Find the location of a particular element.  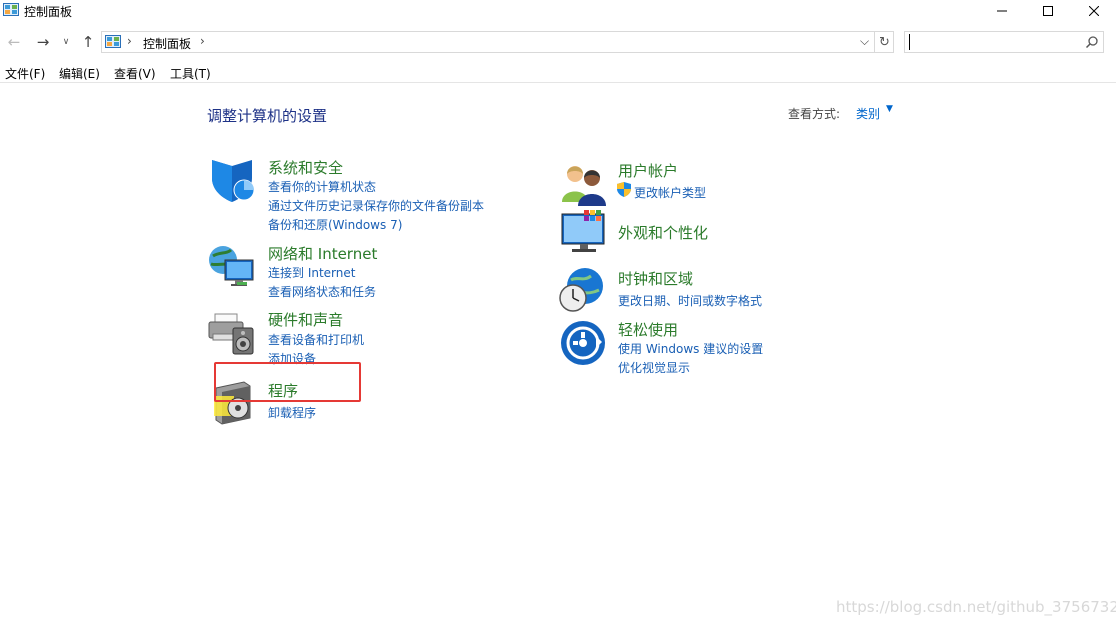

link-change-account-type: 更改帐户类型 is located at coordinates (670, 192).